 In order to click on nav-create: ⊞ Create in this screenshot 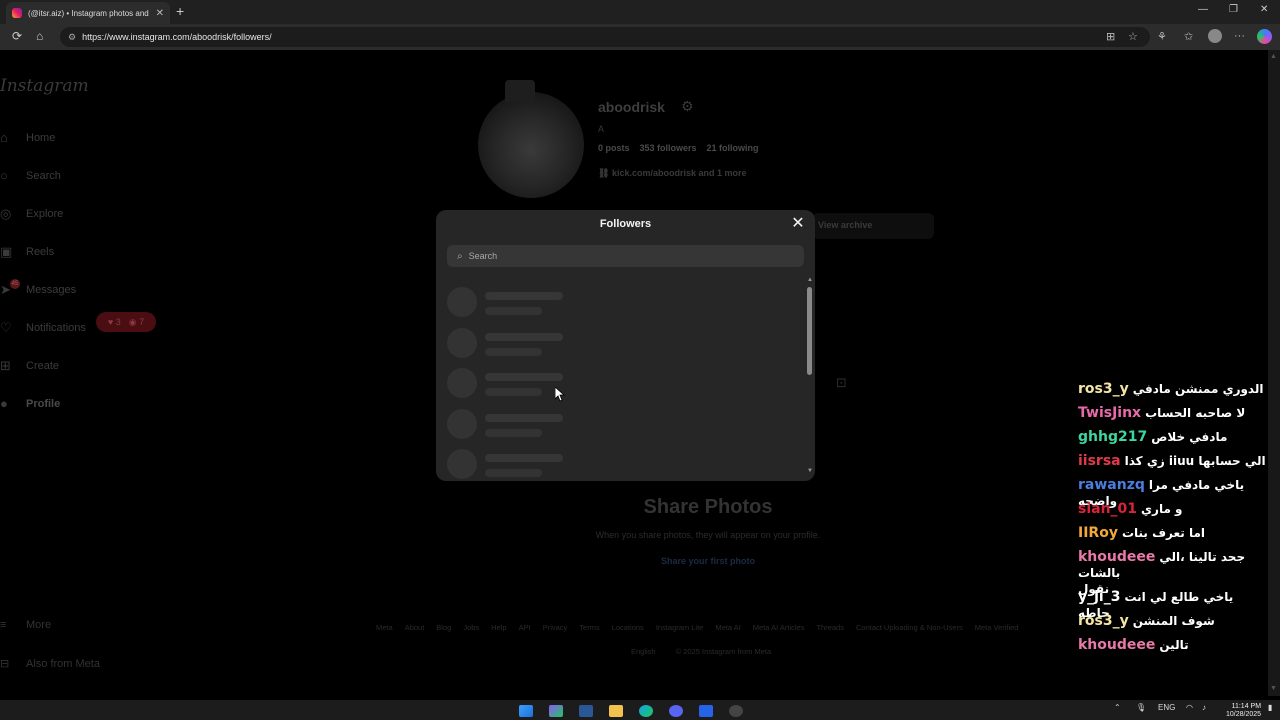, I will do `click(29, 366)`.